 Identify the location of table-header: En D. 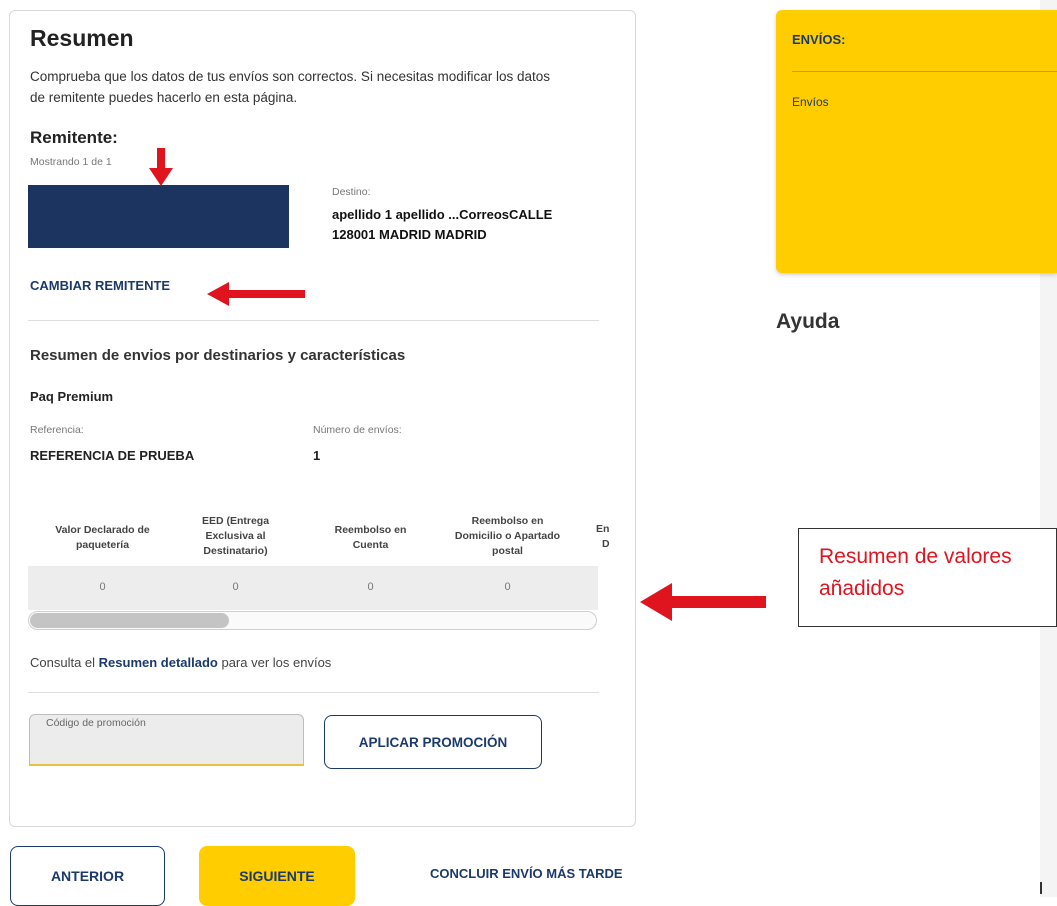
(603, 536).